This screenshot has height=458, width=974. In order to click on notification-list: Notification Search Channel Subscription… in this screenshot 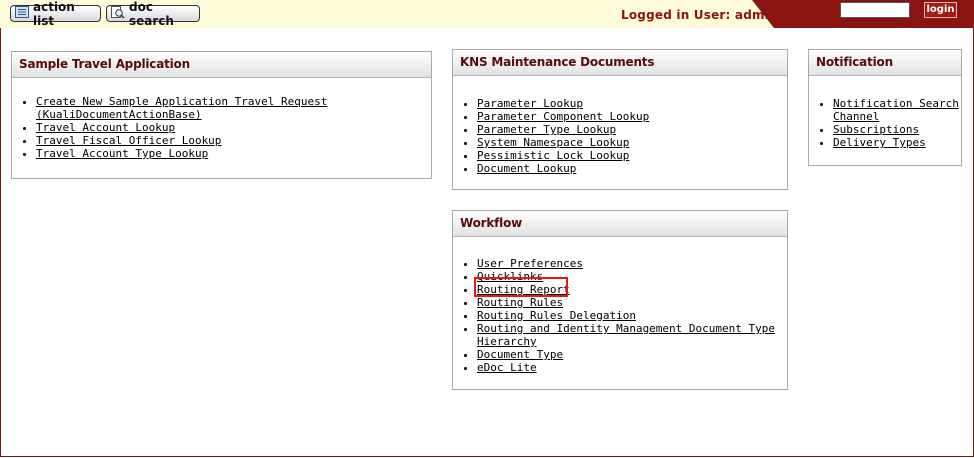, I will do `click(885, 123)`.